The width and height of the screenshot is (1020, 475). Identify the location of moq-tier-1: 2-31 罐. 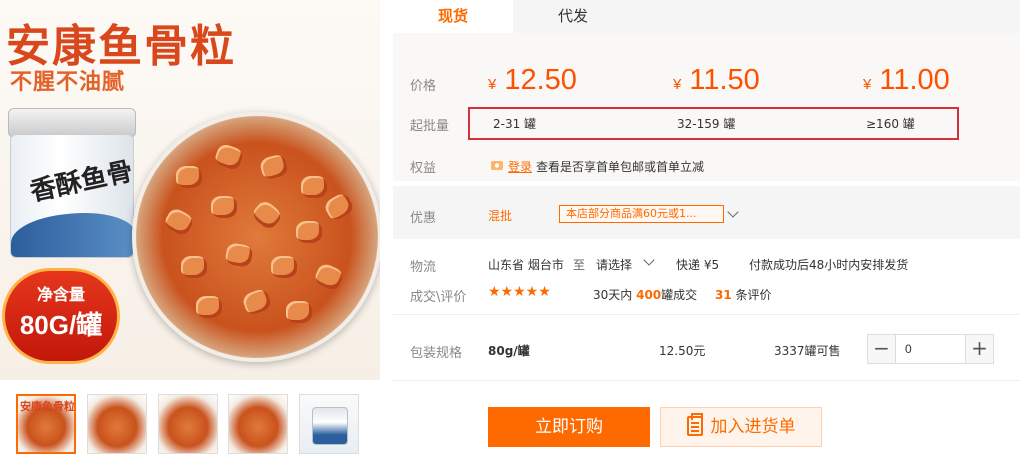
(515, 124).